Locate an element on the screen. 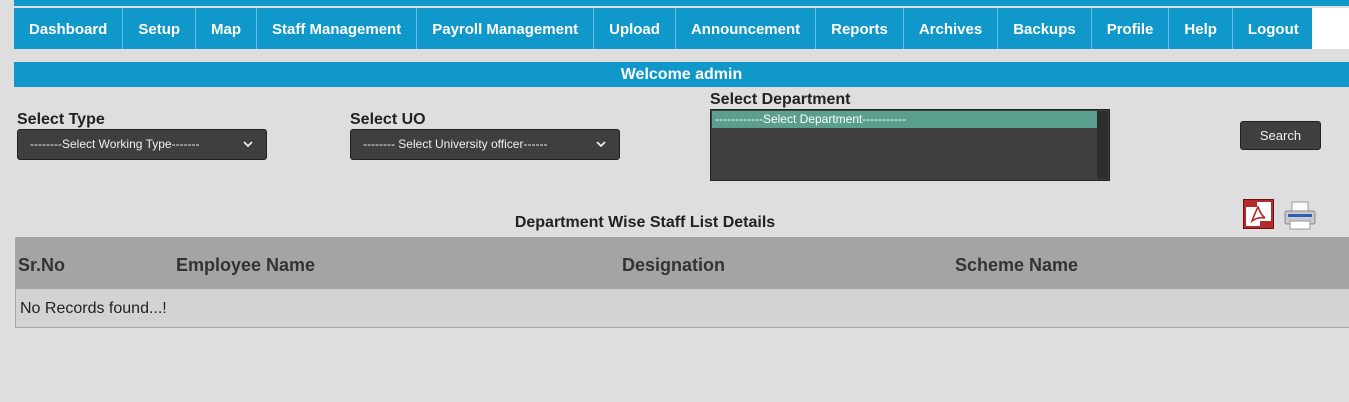 Image resolution: width=1349 pixels, height=402 pixels. department-option: ------------Select Department----------- is located at coordinates (905, 119).